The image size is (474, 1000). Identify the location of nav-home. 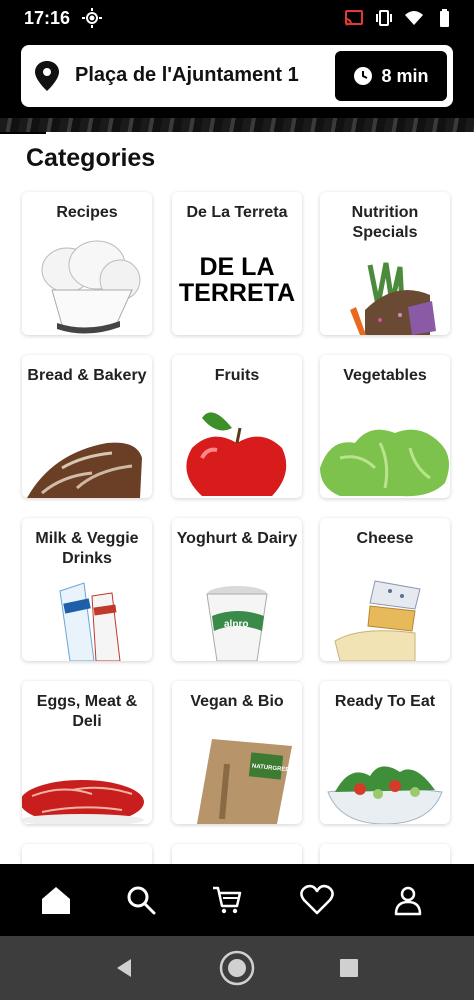
(56, 900).